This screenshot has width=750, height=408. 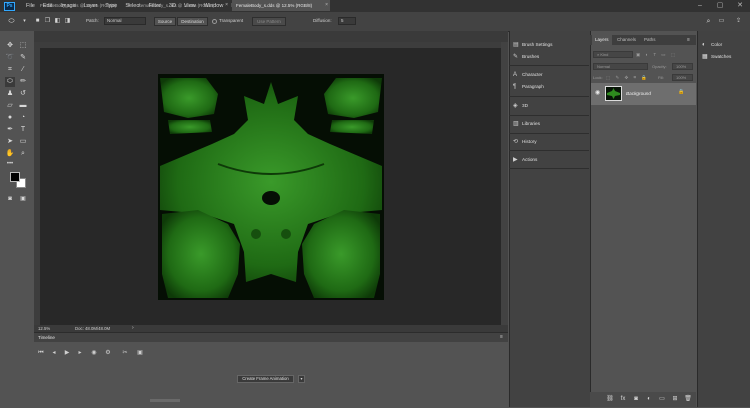 What do you see at coordinates (528, 86) in the screenshot?
I see `panel-paragraph: ¶ Paragraph` at bounding box center [528, 86].